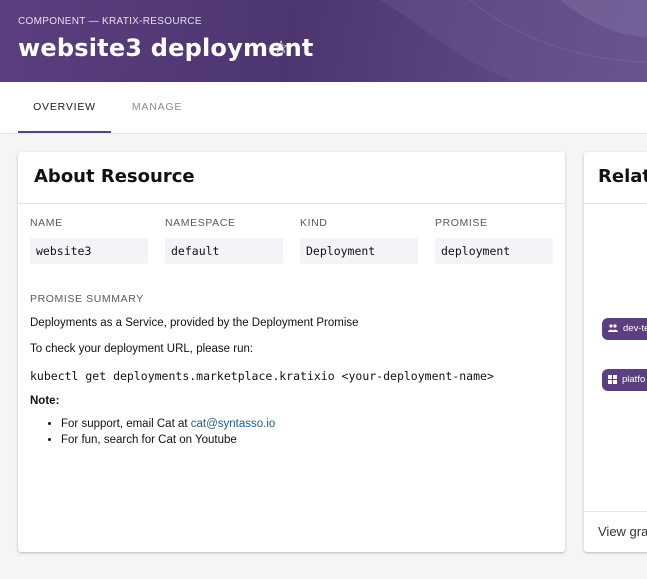 This screenshot has height=579, width=647. Describe the element at coordinates (57, 401) in the screenshot. I see `note-colon: :` at that location.